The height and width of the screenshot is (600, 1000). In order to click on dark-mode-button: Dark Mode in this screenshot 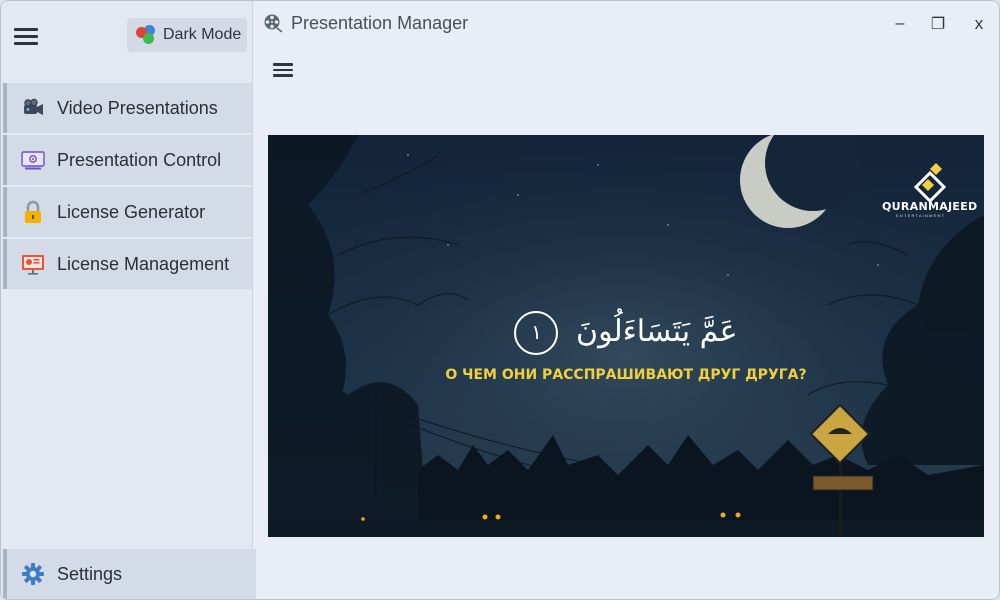, I will do `click(187, 35)`.